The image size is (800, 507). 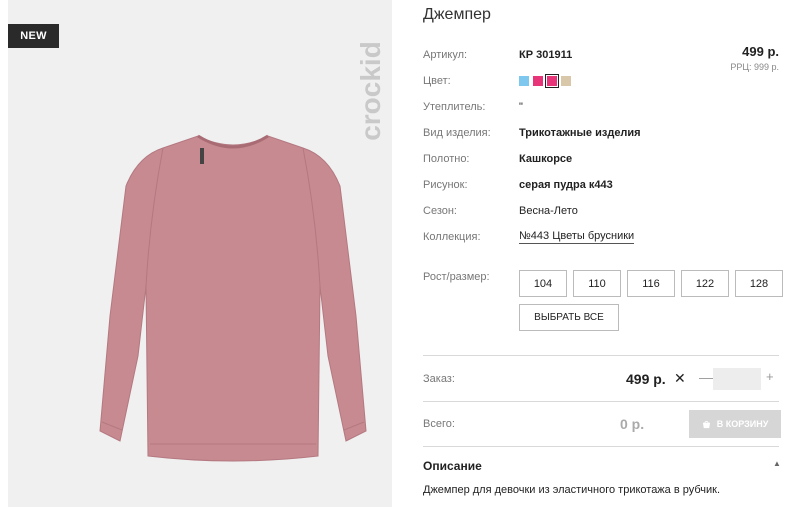 I want to click on order-label: Заказ:, so click(x=439, y=379).